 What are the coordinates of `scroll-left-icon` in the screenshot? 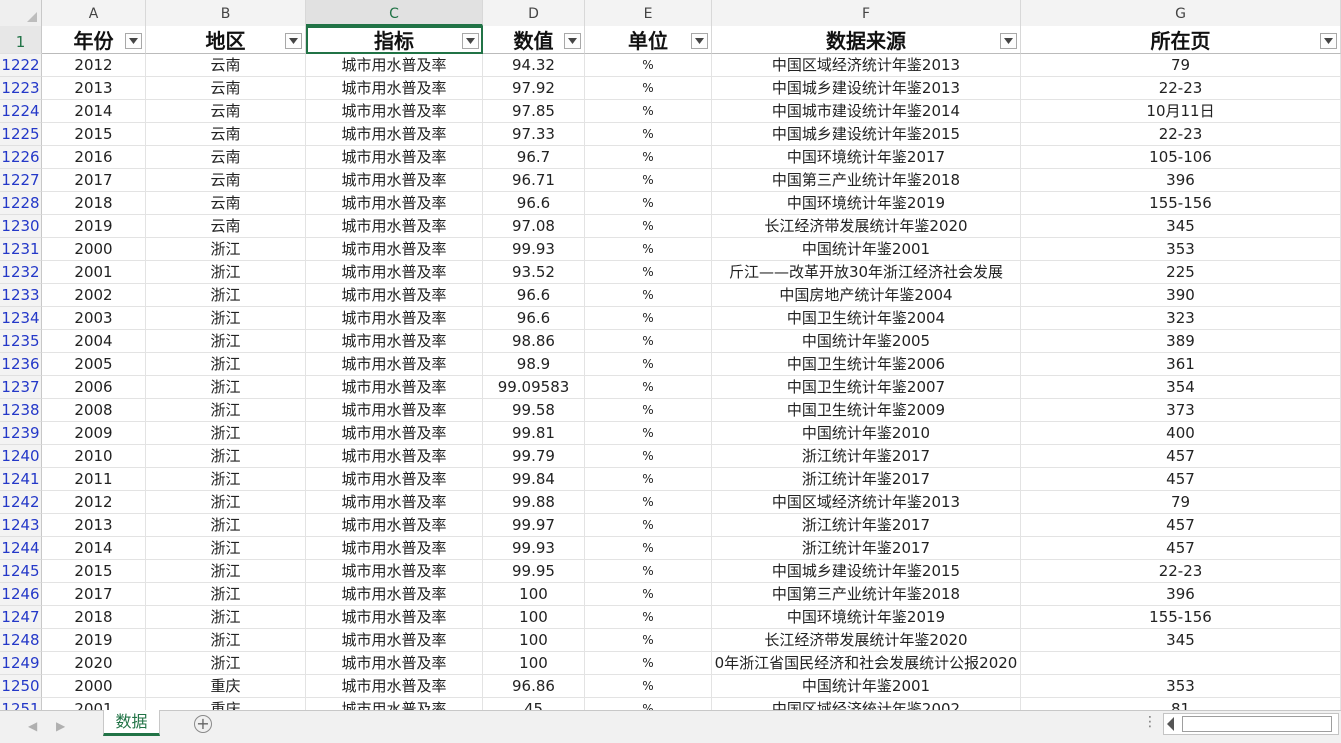 It's located at (1170, 724).